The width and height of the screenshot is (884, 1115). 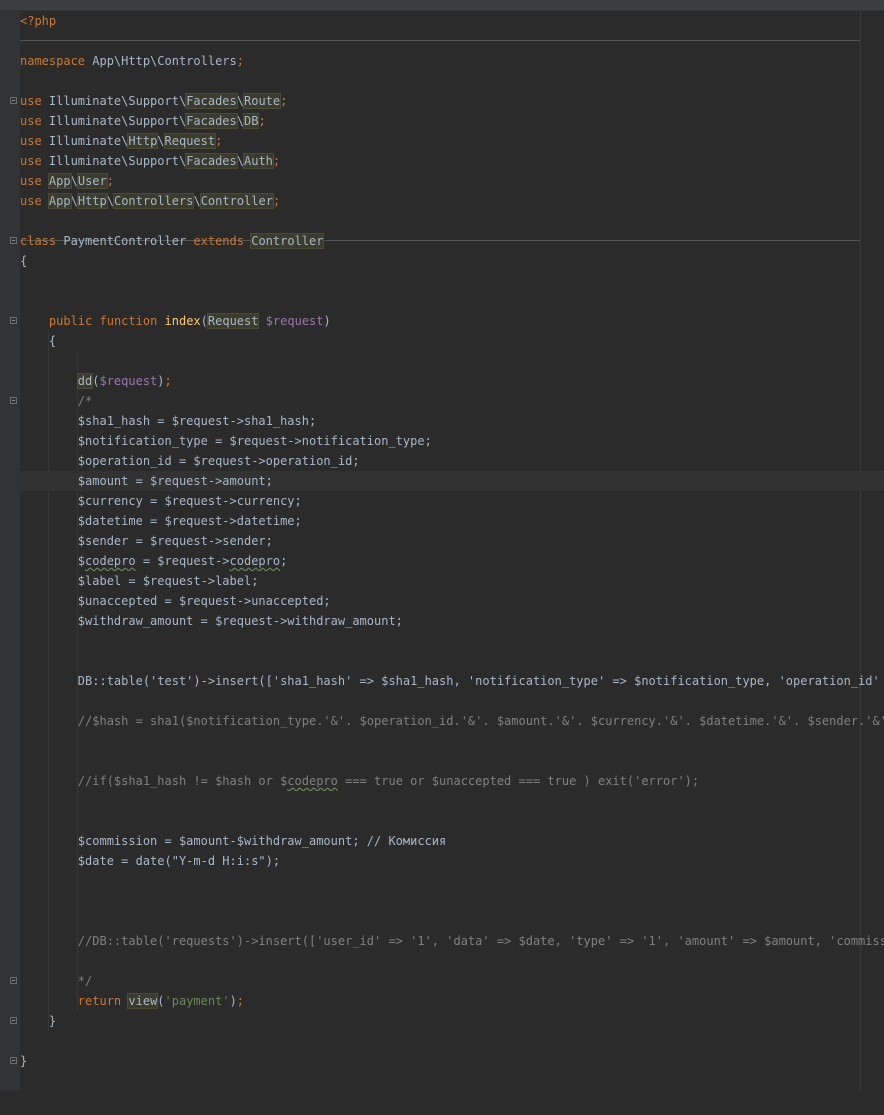 What do you see at coordinates (452, 21) in the screenshot?
I see `code-line: <?php` at bounding box center [452, 21].